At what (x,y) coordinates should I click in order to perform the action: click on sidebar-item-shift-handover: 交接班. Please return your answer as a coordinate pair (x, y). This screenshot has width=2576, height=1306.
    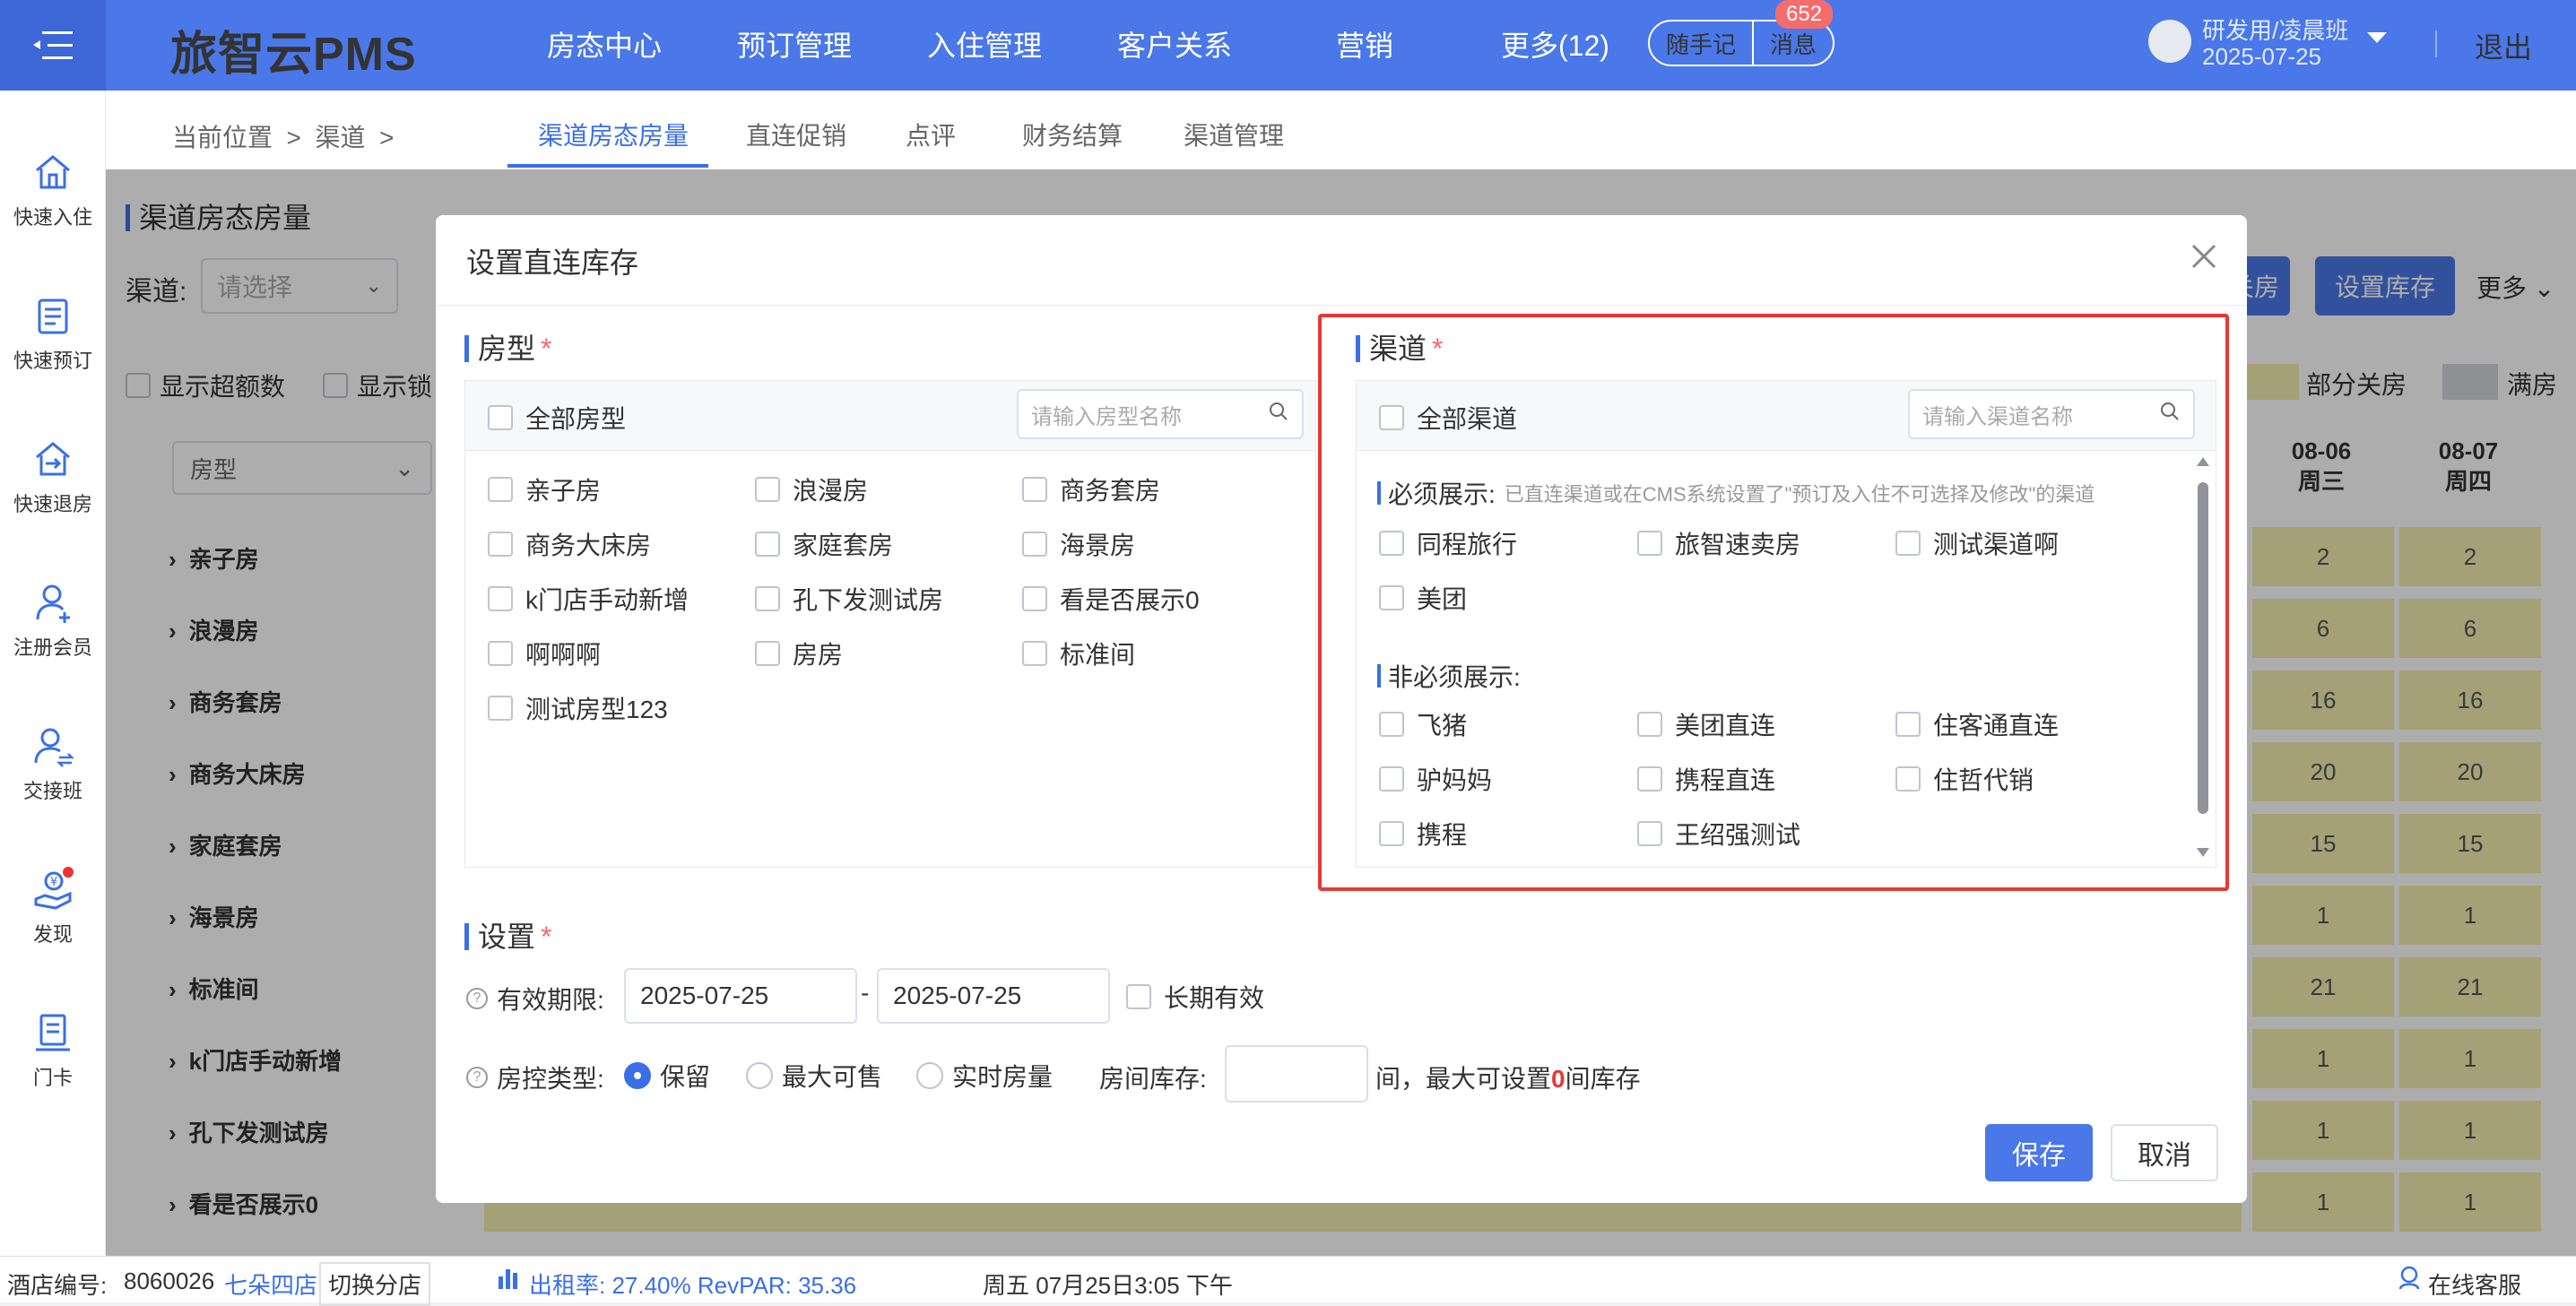
    Looking at the image, I should click on (53, 763).